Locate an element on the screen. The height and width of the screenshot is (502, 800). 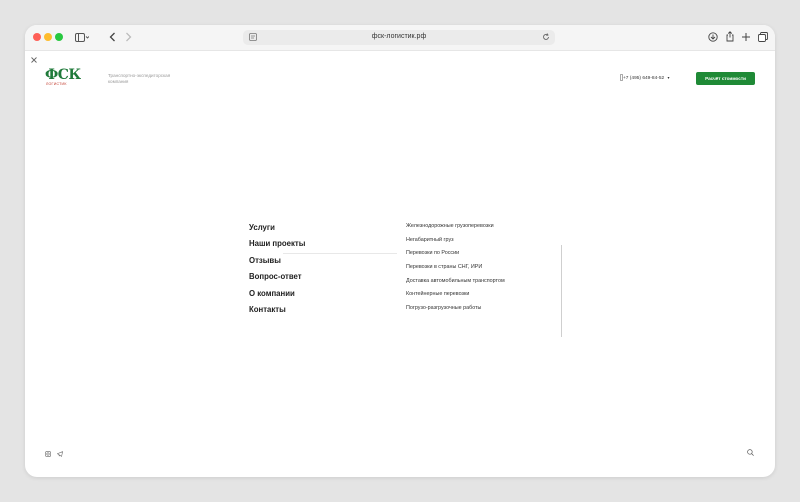
company-tagline: Транспортно-экспедиторская компания is located at coordinates (139, 78).